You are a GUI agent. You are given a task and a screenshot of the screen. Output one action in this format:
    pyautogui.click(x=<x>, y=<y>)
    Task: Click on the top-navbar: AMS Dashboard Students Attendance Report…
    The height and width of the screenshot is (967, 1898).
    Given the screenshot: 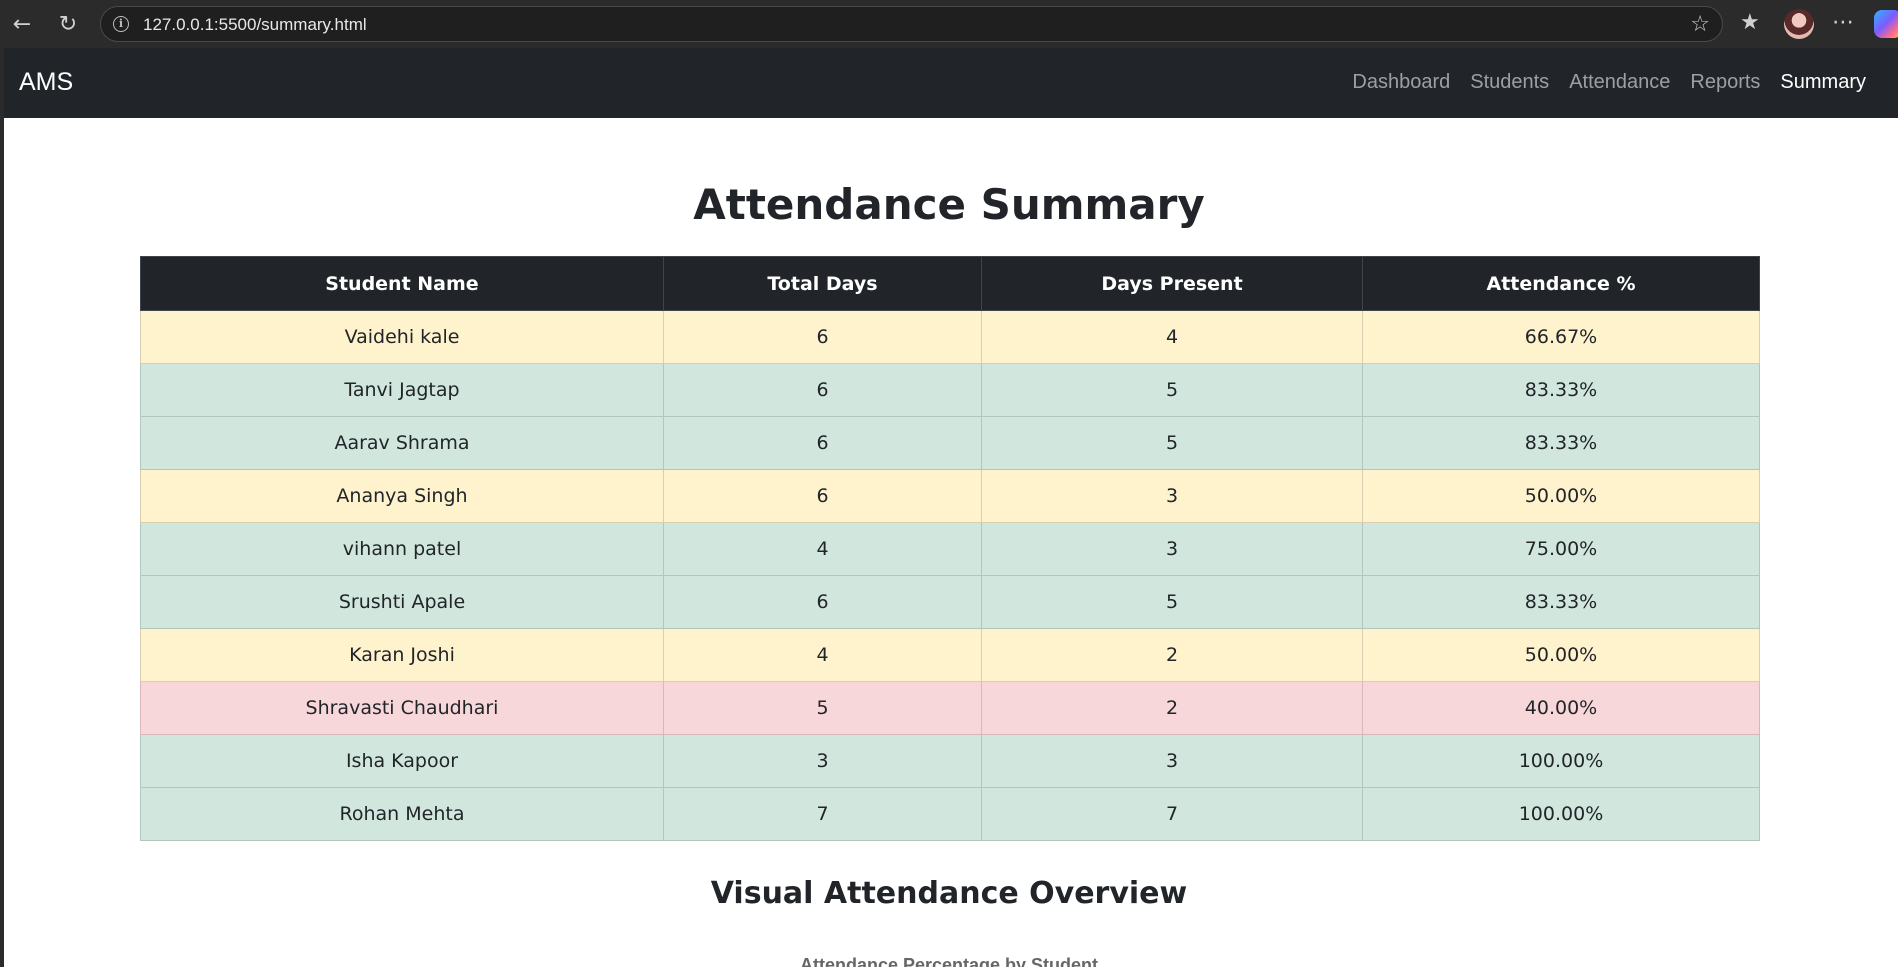 What is the action you would take?
    pyautogui.click(x=951, y=83)
    